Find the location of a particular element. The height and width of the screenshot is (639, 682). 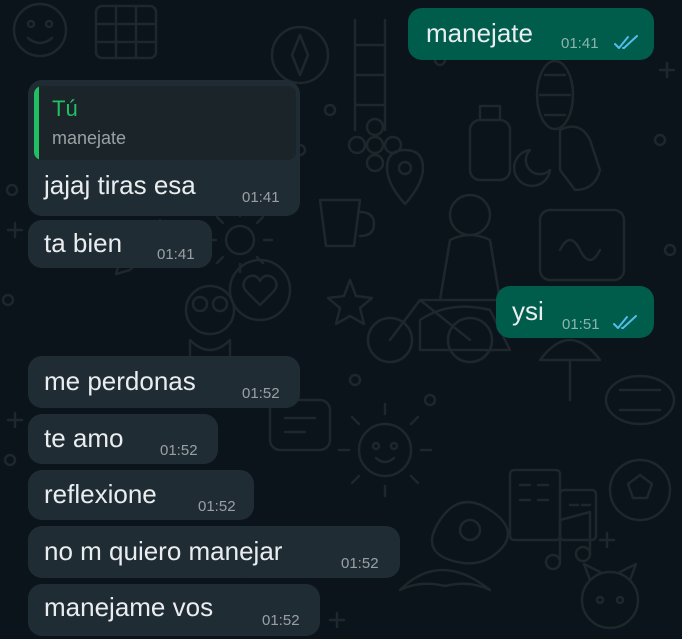

message-bubble-incoming: manejame vos 01:52 is located at coordinates (174, 610).